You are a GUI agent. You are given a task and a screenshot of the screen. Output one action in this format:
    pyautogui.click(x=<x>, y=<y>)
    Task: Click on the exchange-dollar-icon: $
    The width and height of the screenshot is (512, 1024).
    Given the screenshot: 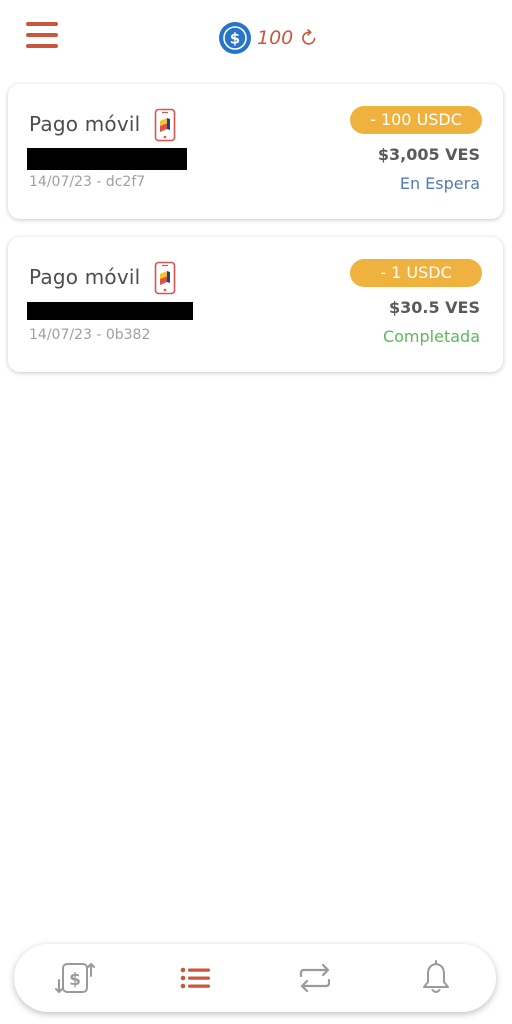 What is the action you would take?
    pyautogui.click(x=75, y=978)
    